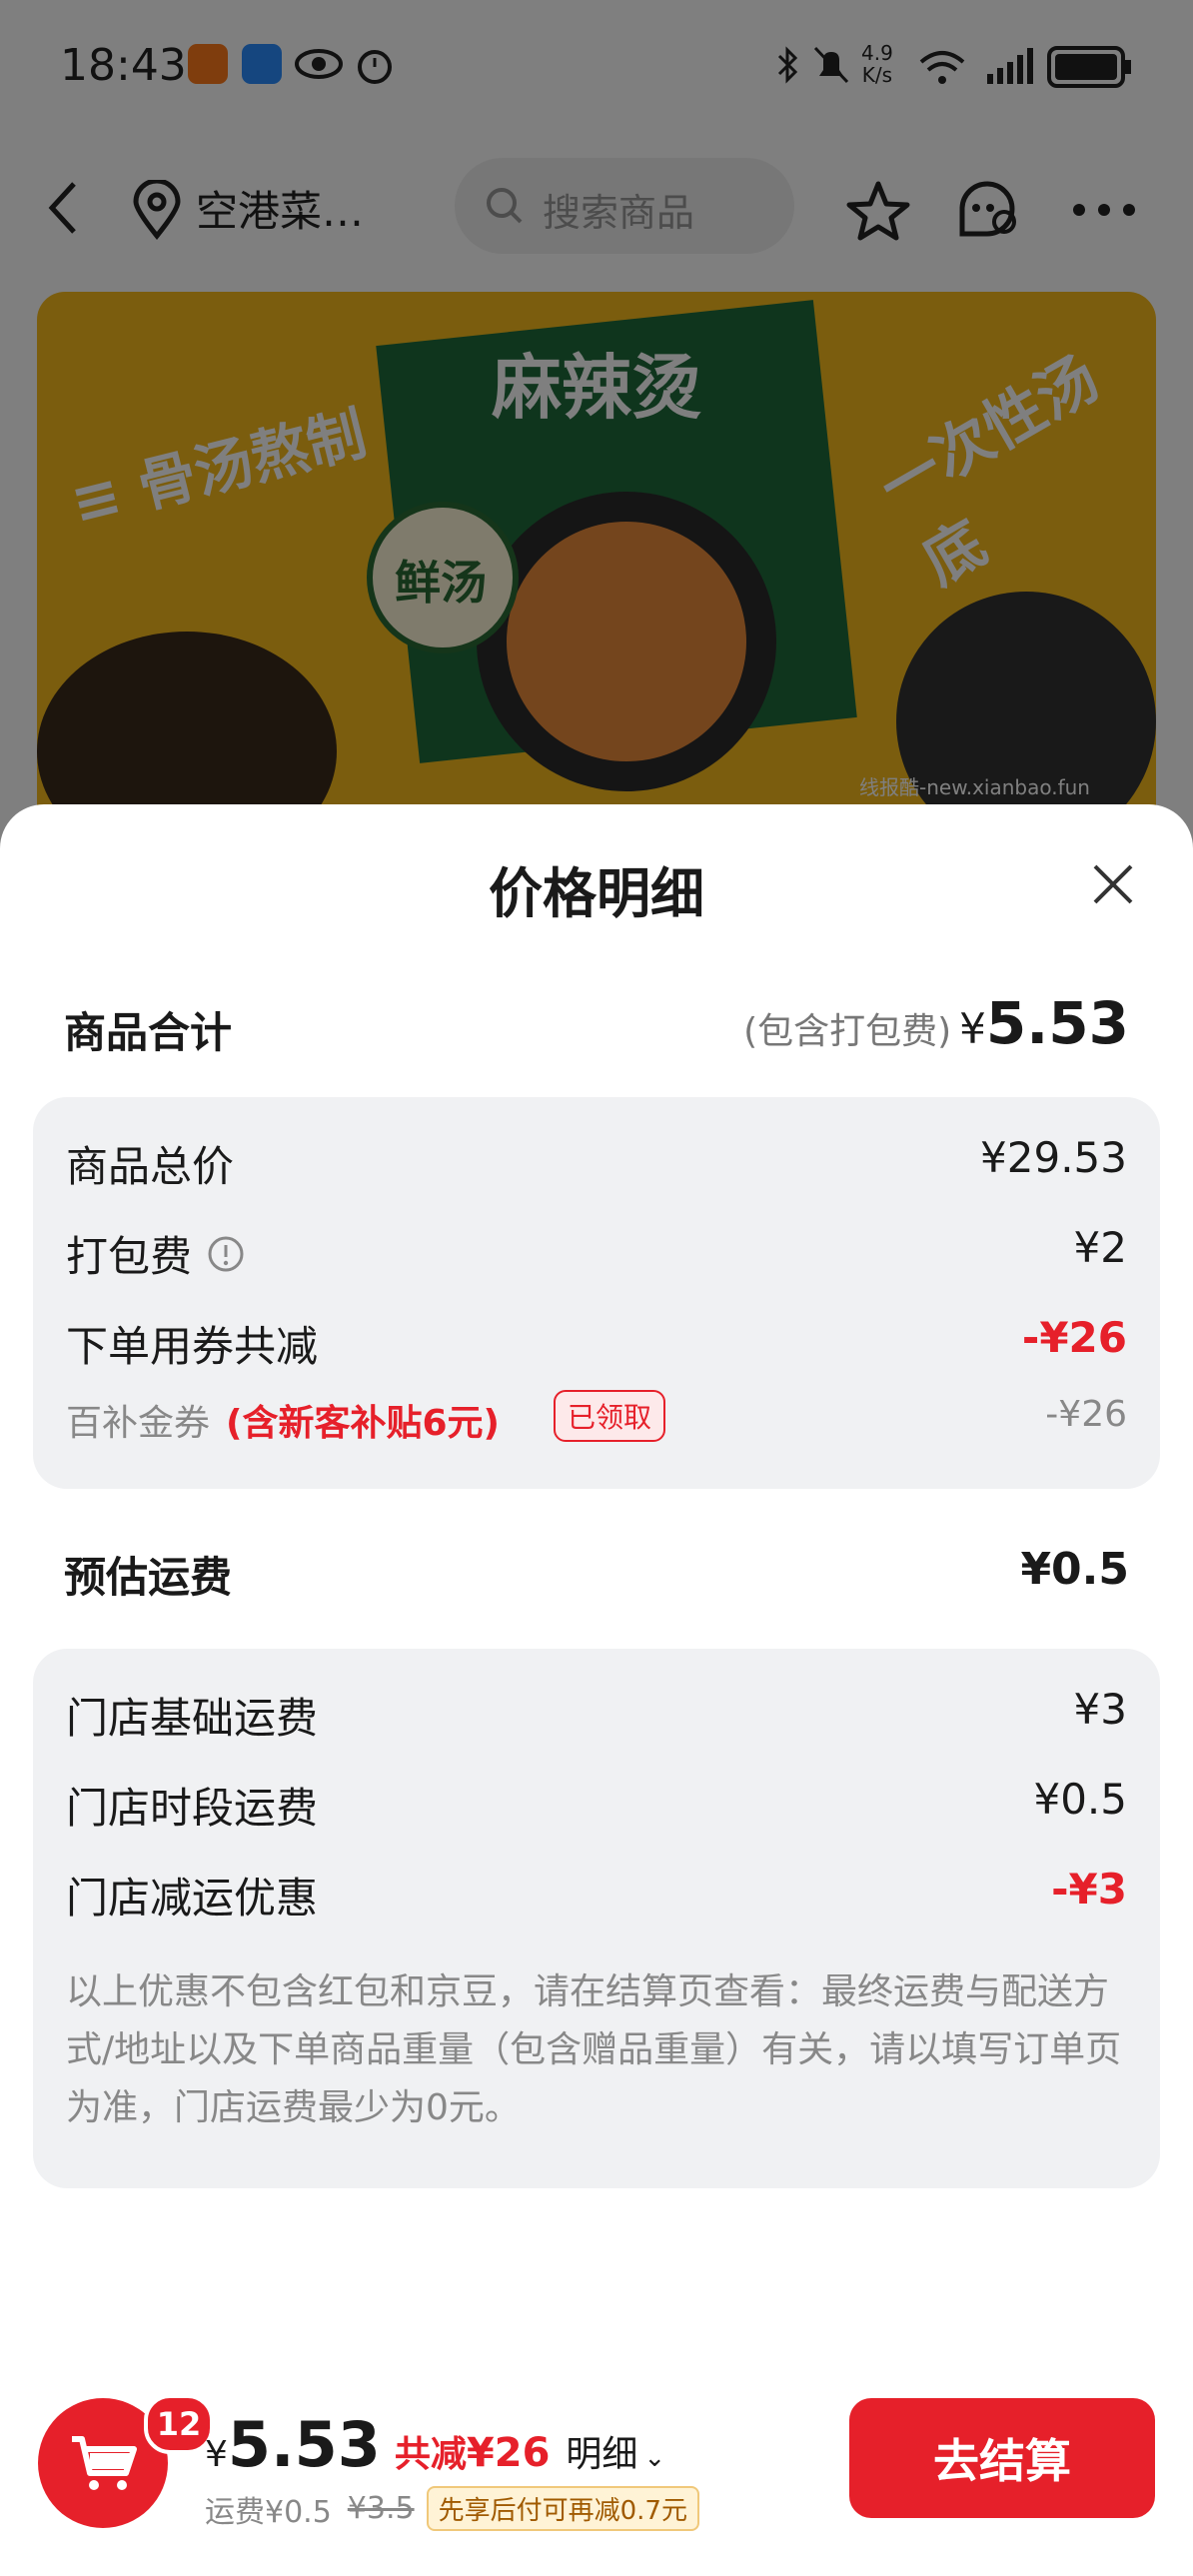  I want to click on time-shipping-value: ¥0.5, so click(1080, 1799).